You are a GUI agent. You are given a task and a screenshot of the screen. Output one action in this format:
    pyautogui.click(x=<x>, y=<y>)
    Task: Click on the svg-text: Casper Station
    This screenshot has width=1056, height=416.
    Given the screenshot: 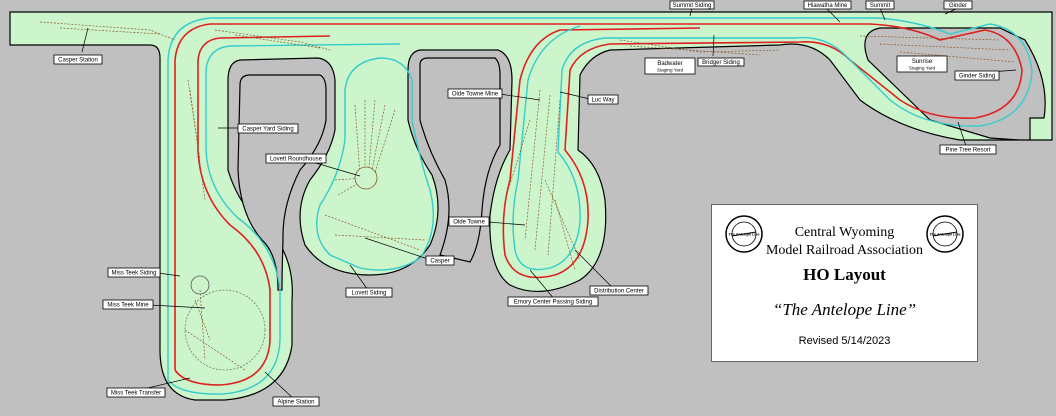 What is the action you would take?
    pyautogui.click(x=78, y=61)
    